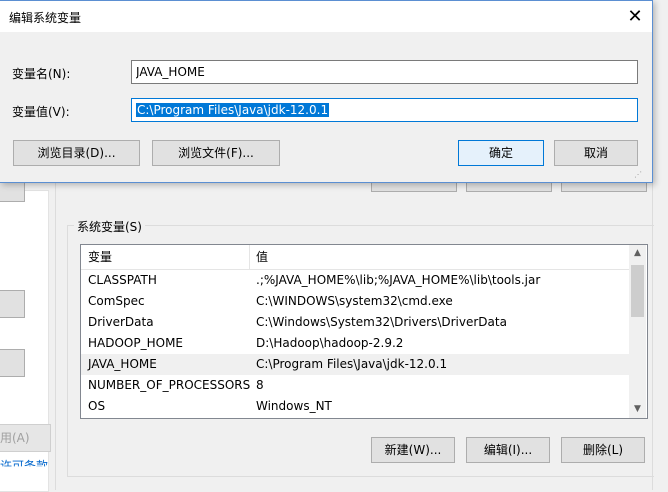 The image size is (668, 492). What do you see at coordinates (596, 153) in the screenshot?
I see `cancel-button: 取消` at bounding box center [596, 153].